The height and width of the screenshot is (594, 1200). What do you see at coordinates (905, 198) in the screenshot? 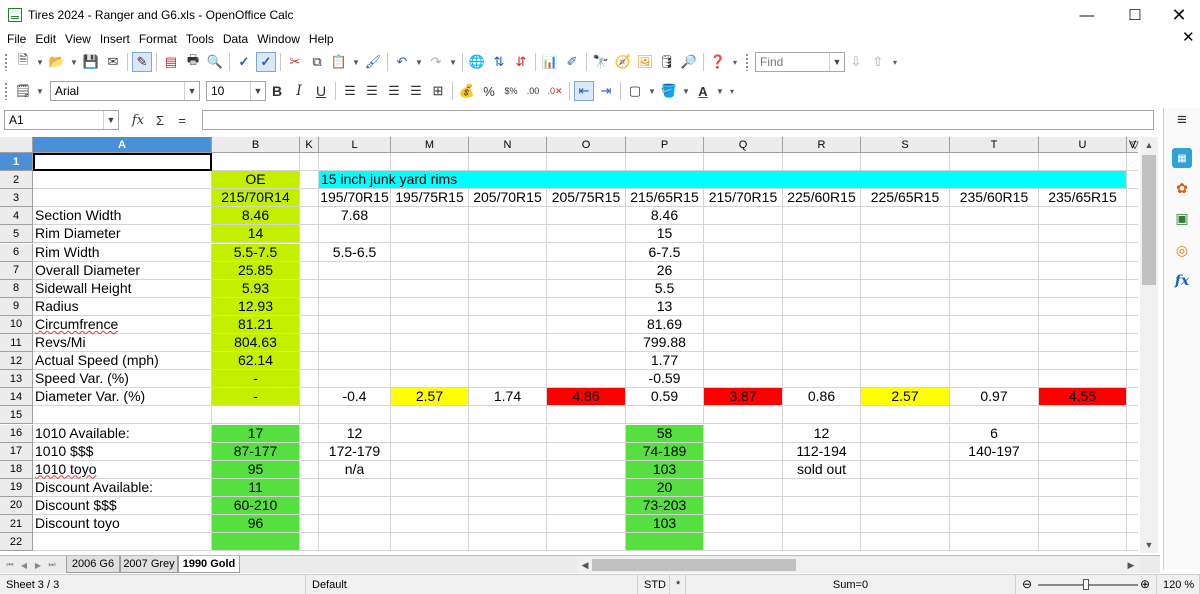
I see `cell-s3: 225/65R15` at bounding box center [905, 198].